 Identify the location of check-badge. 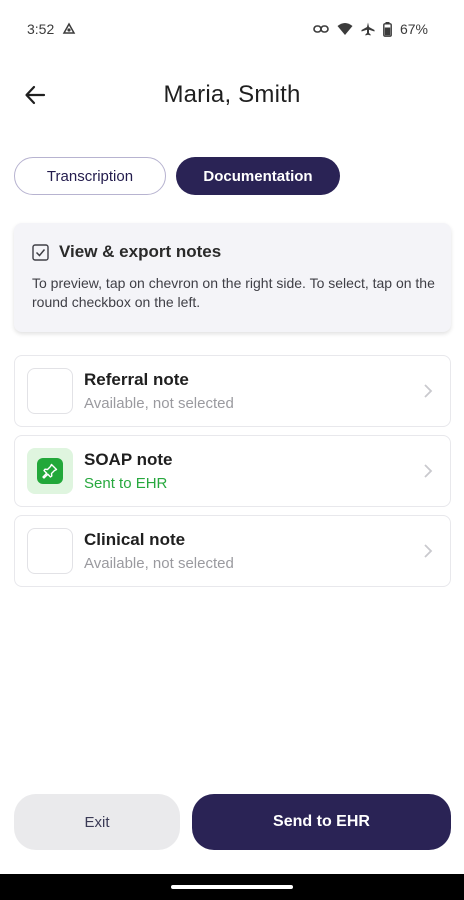
(50, 471).